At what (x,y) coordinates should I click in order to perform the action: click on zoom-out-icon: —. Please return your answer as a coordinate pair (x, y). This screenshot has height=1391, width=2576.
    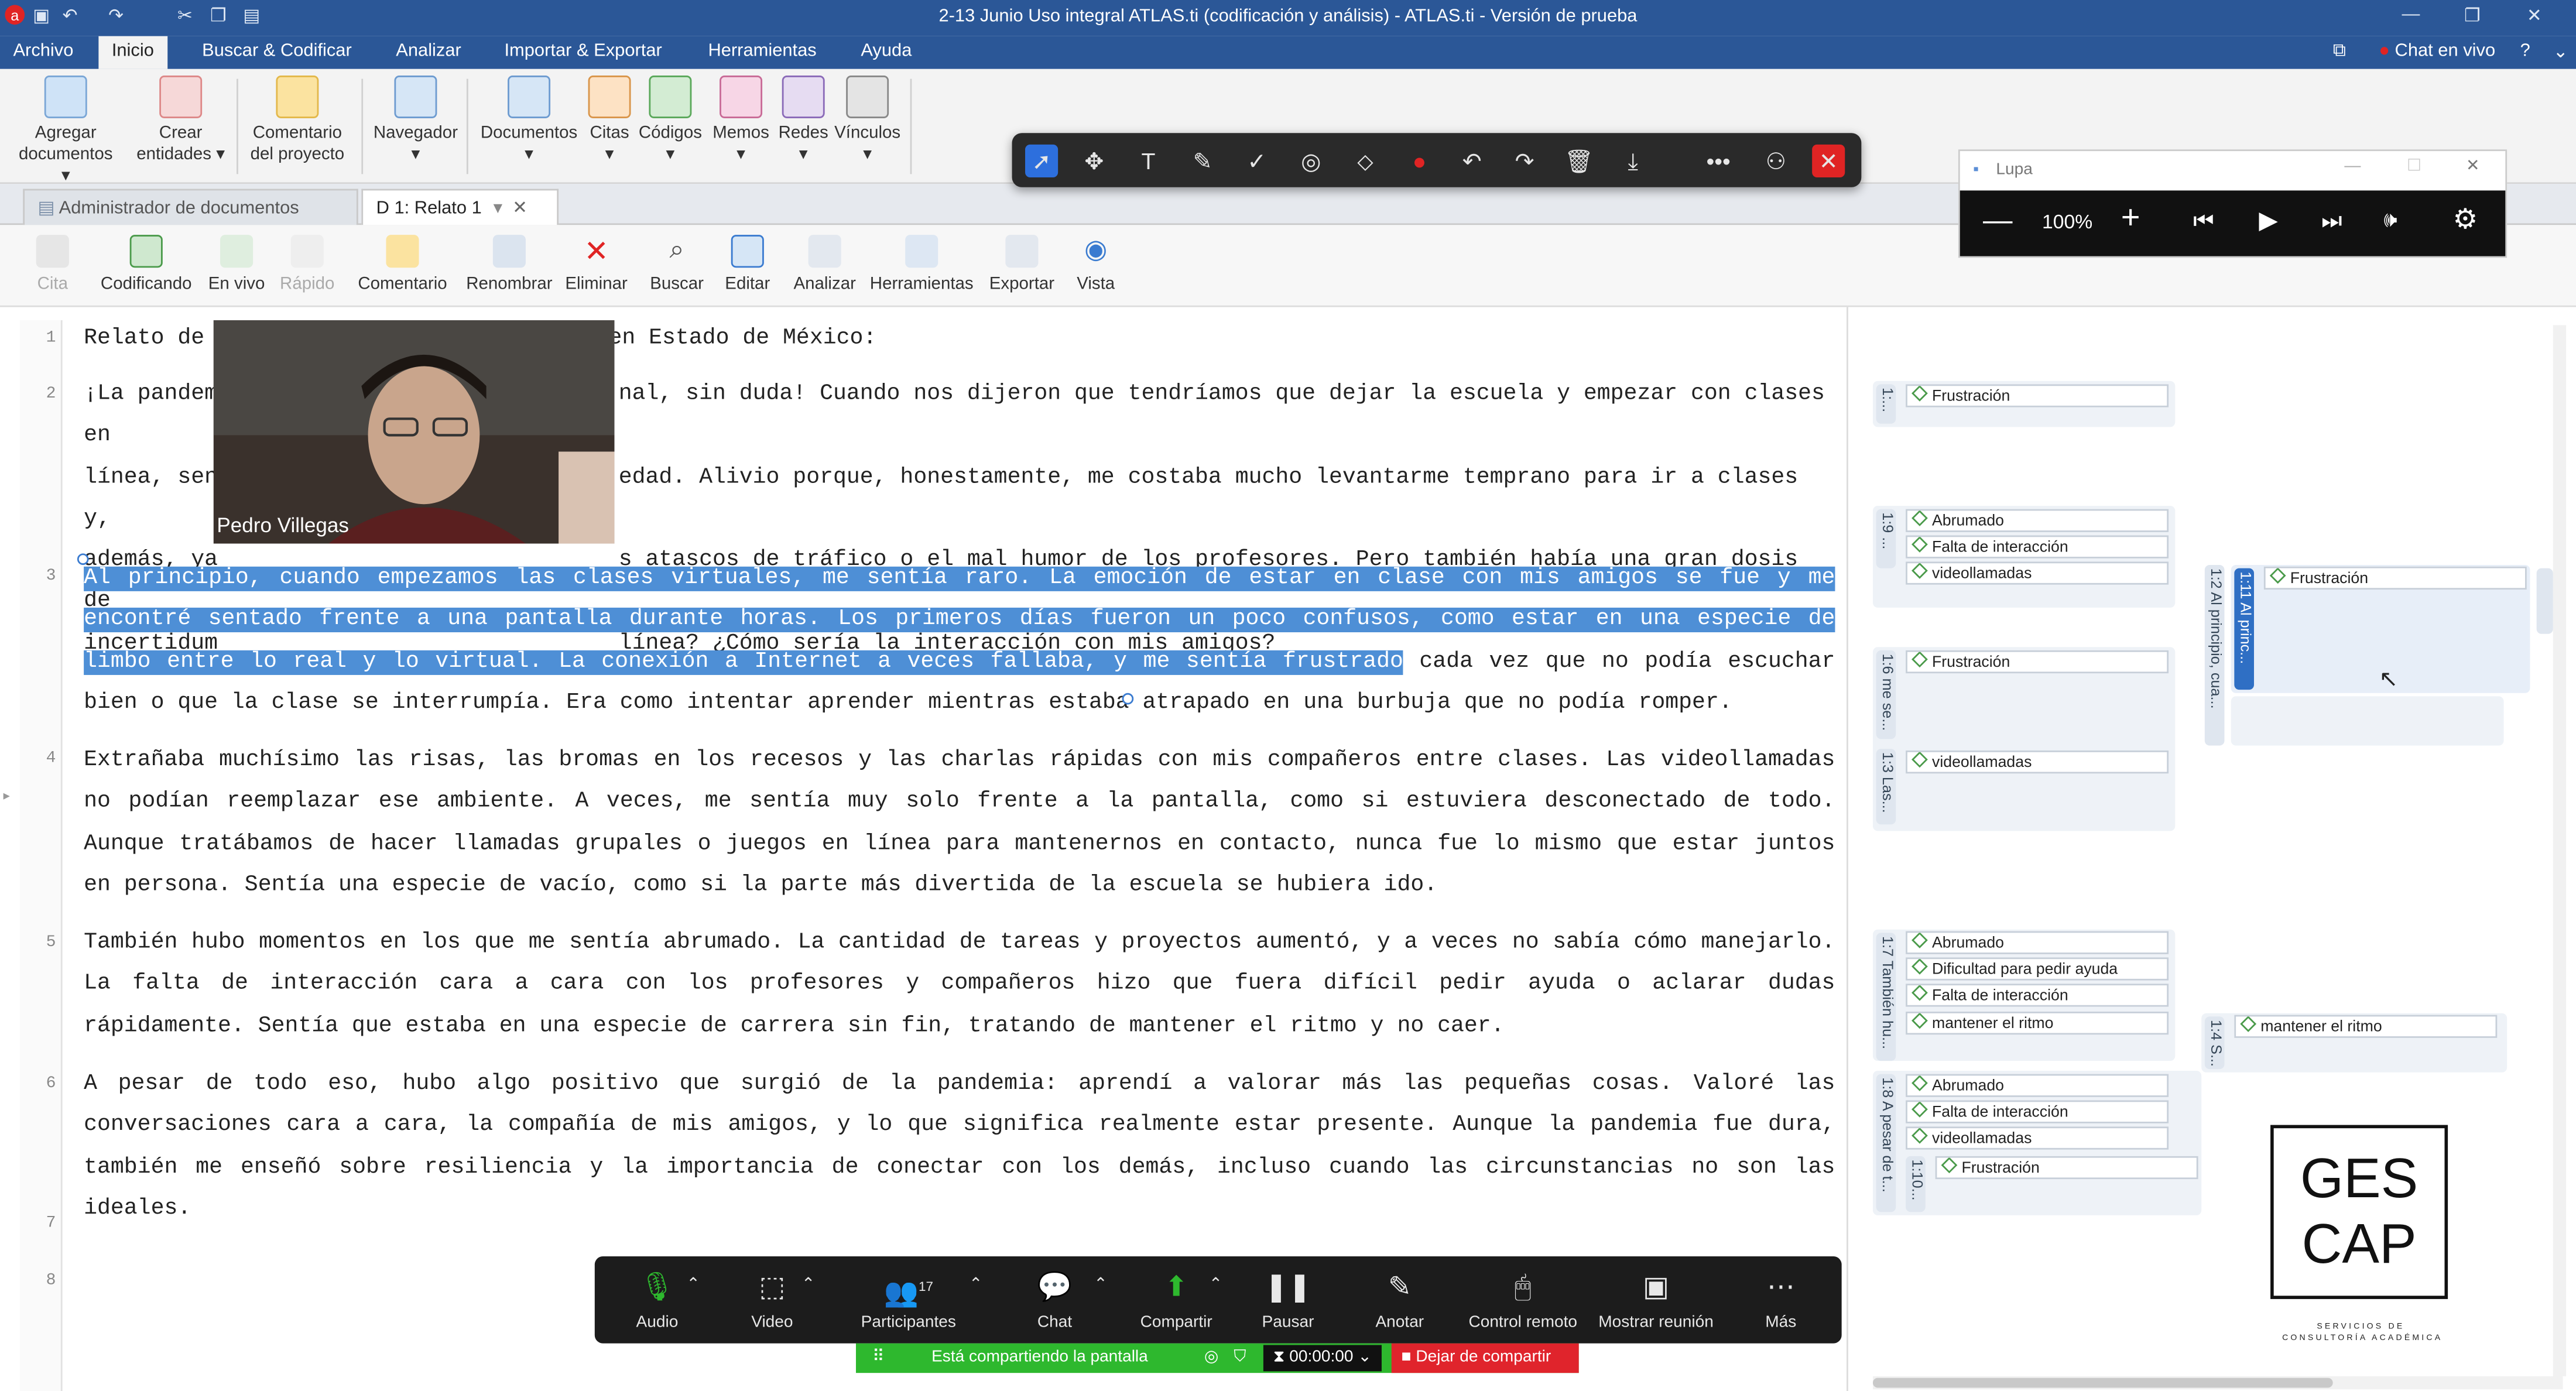
    Looking at the image, I should click on (1998, 221).